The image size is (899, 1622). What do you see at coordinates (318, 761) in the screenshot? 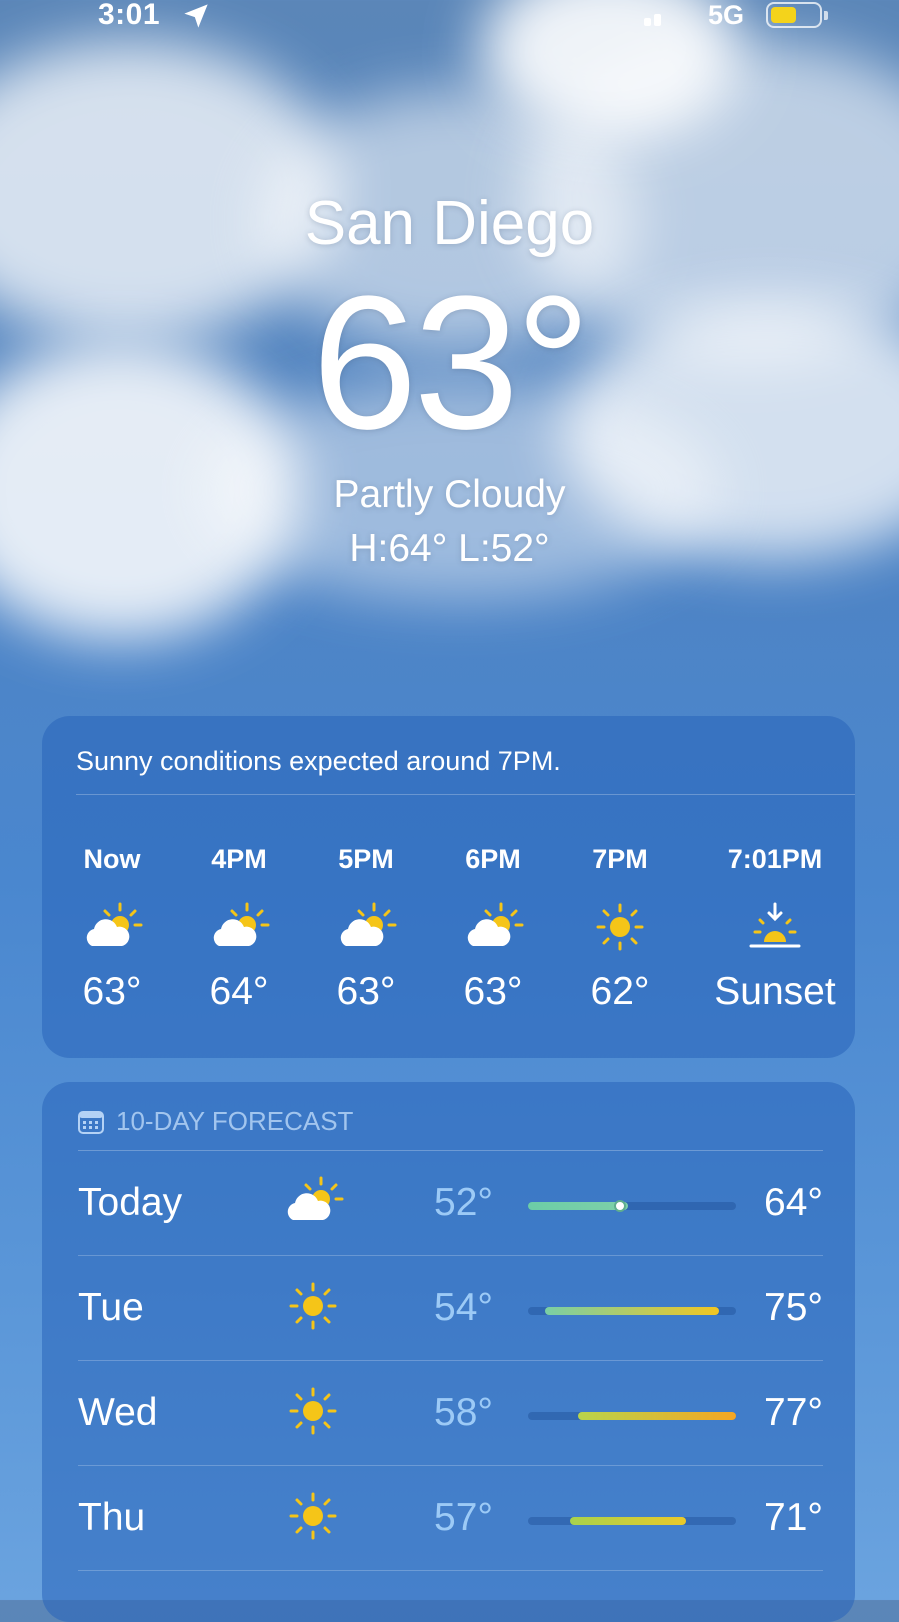
I see `hourly-summary: Sunny conditions expected around 7PM.` at bounding box center [318, 761].